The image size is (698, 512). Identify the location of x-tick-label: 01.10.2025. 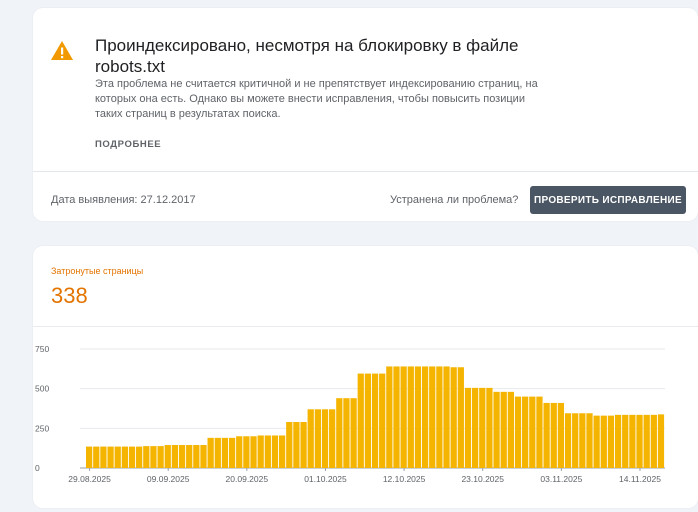
(325, 479).